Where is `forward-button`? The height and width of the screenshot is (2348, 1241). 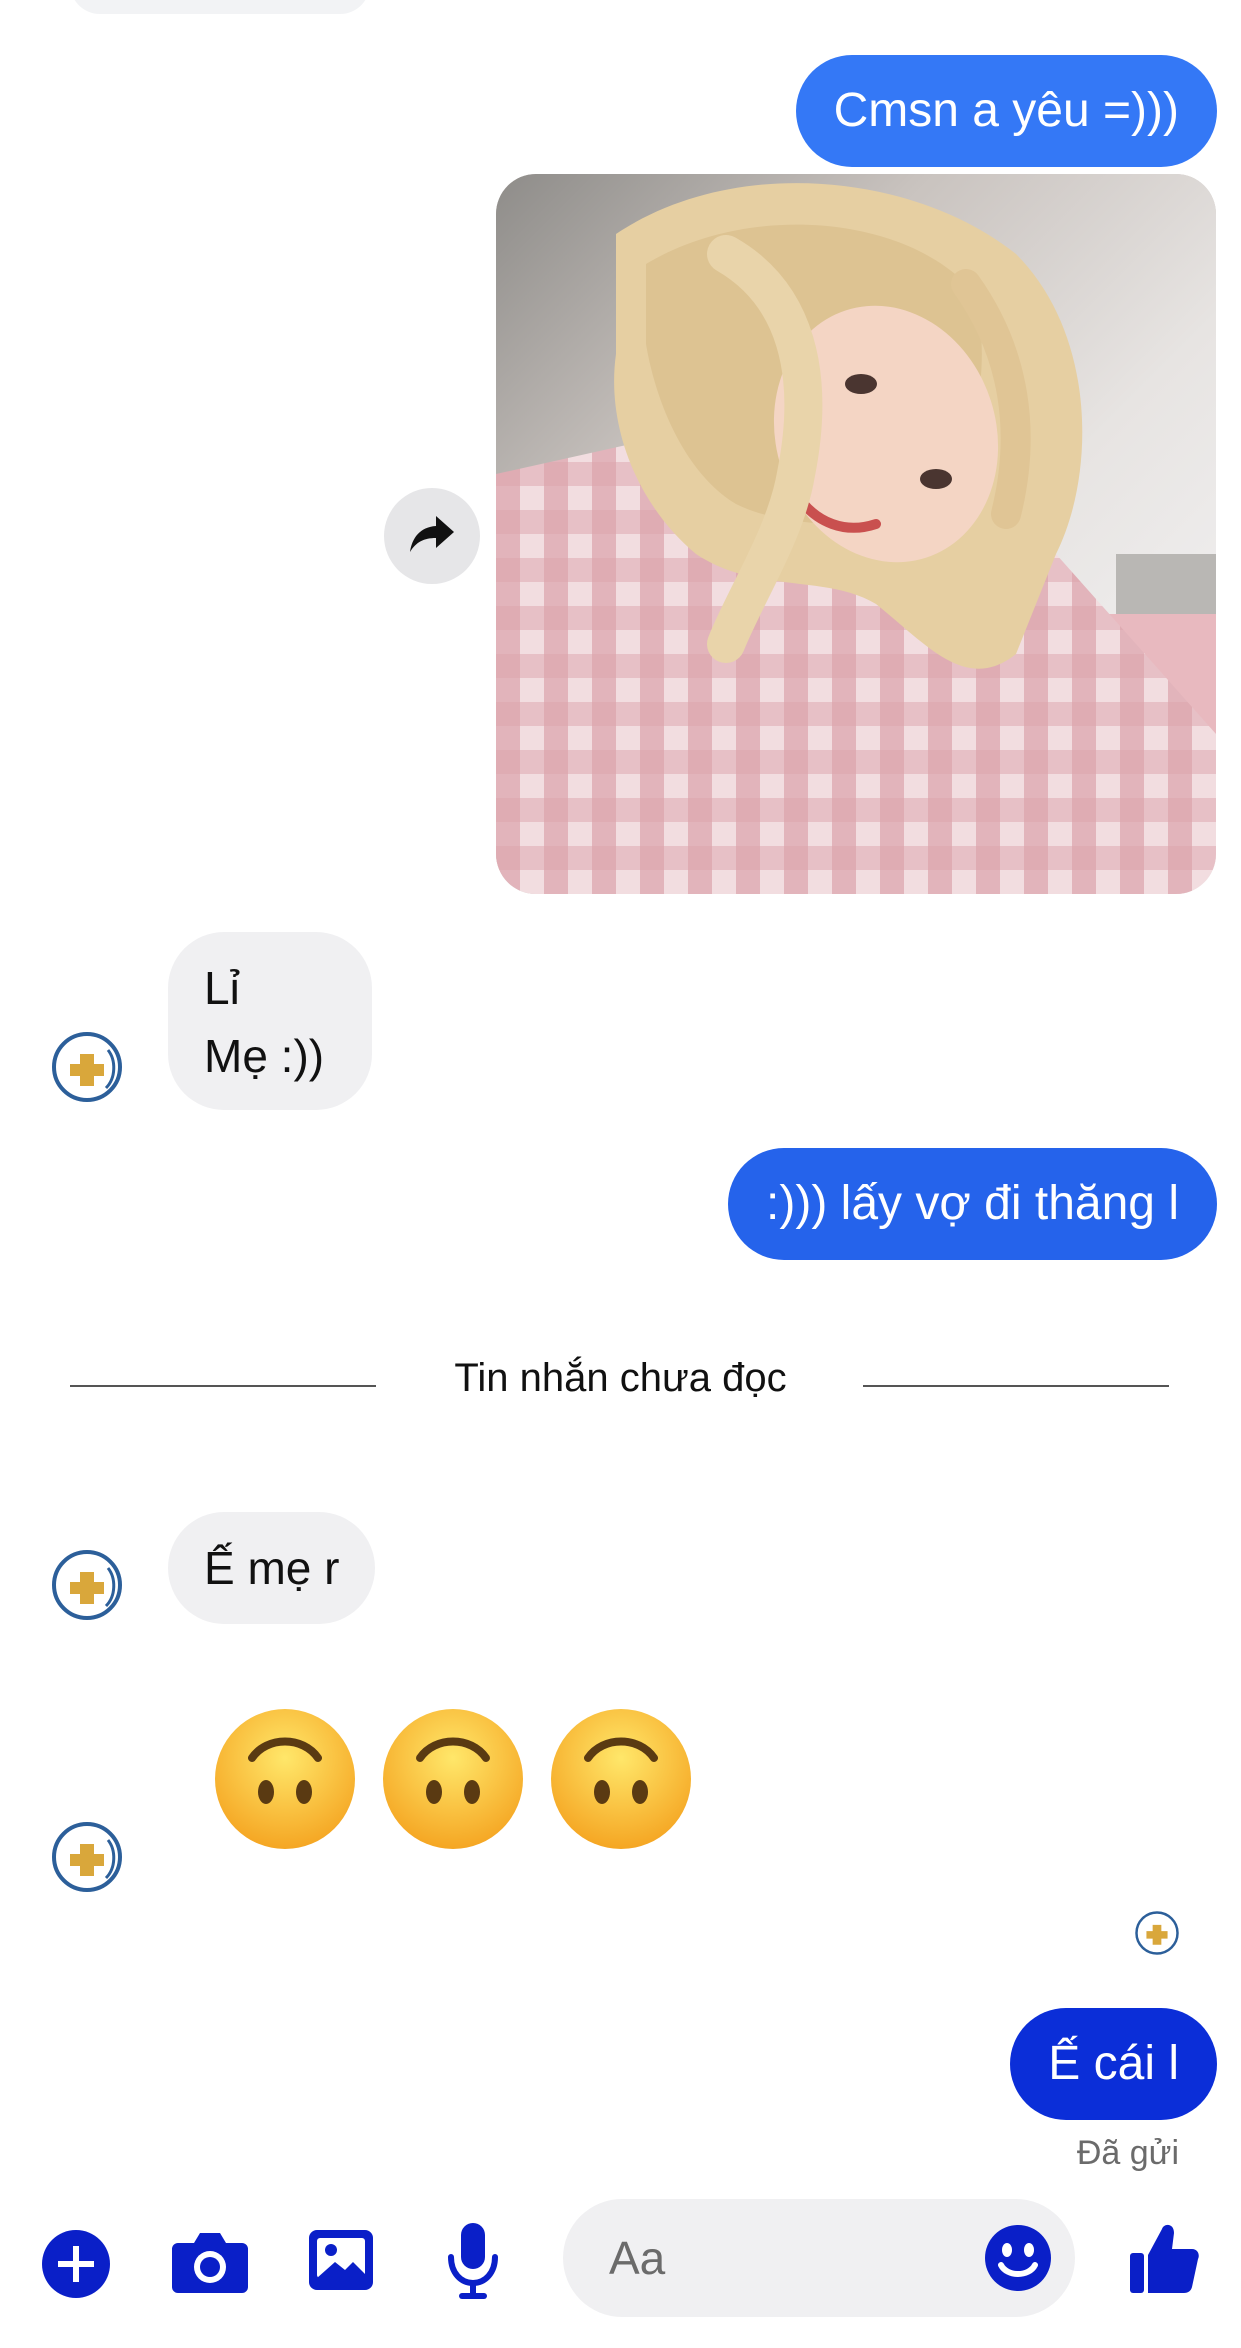 forward-button is located at coordinates (432, 536).